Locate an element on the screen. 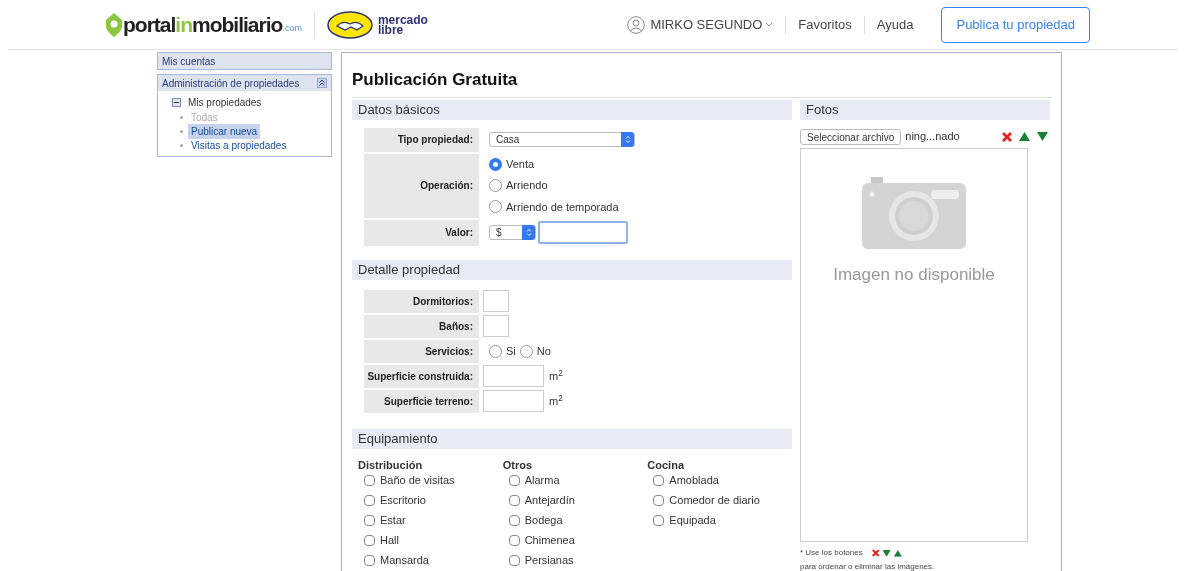 The height and width of the screenshot is (571, 1186). checkbox-label: Hall is located at coordinates (389, 541).